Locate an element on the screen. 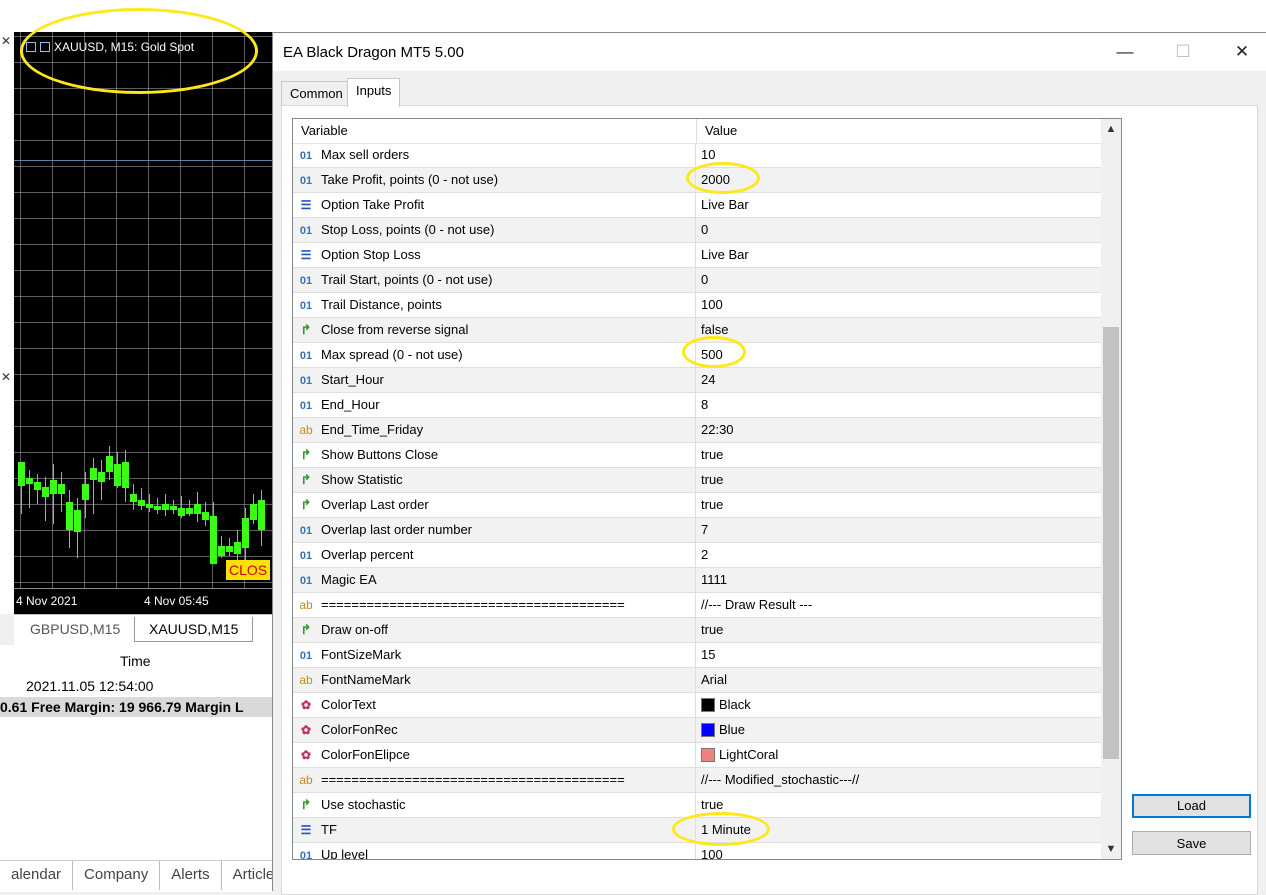  input-row: ↱ Use stochastic true is located at coordinates (697, 805).